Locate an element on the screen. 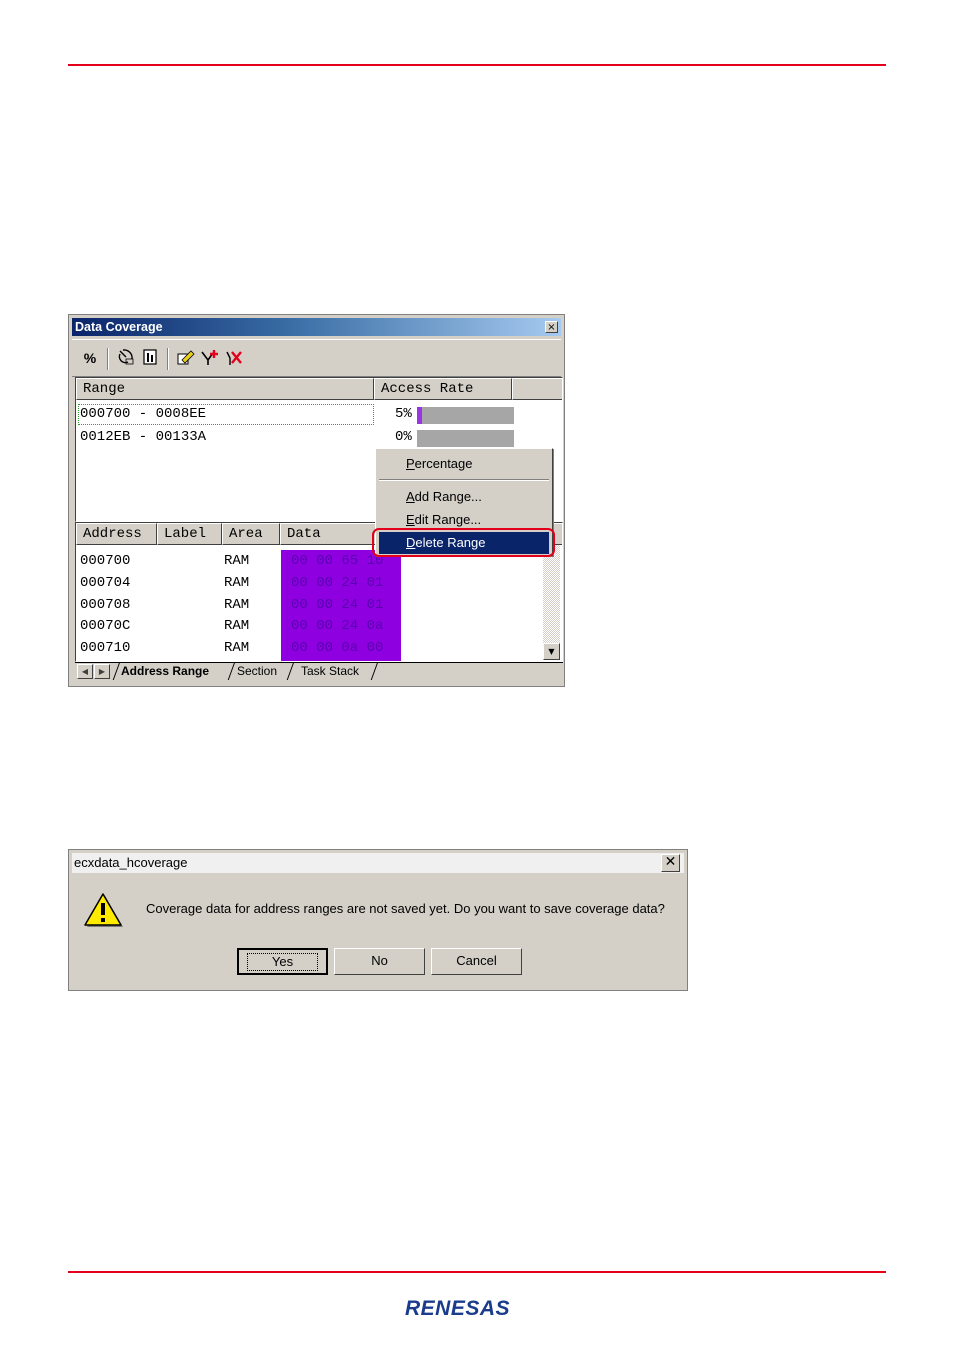 This screenshot has height=1350, width=954. menu-item-label: ercentage is located at coordinates (443, 463).